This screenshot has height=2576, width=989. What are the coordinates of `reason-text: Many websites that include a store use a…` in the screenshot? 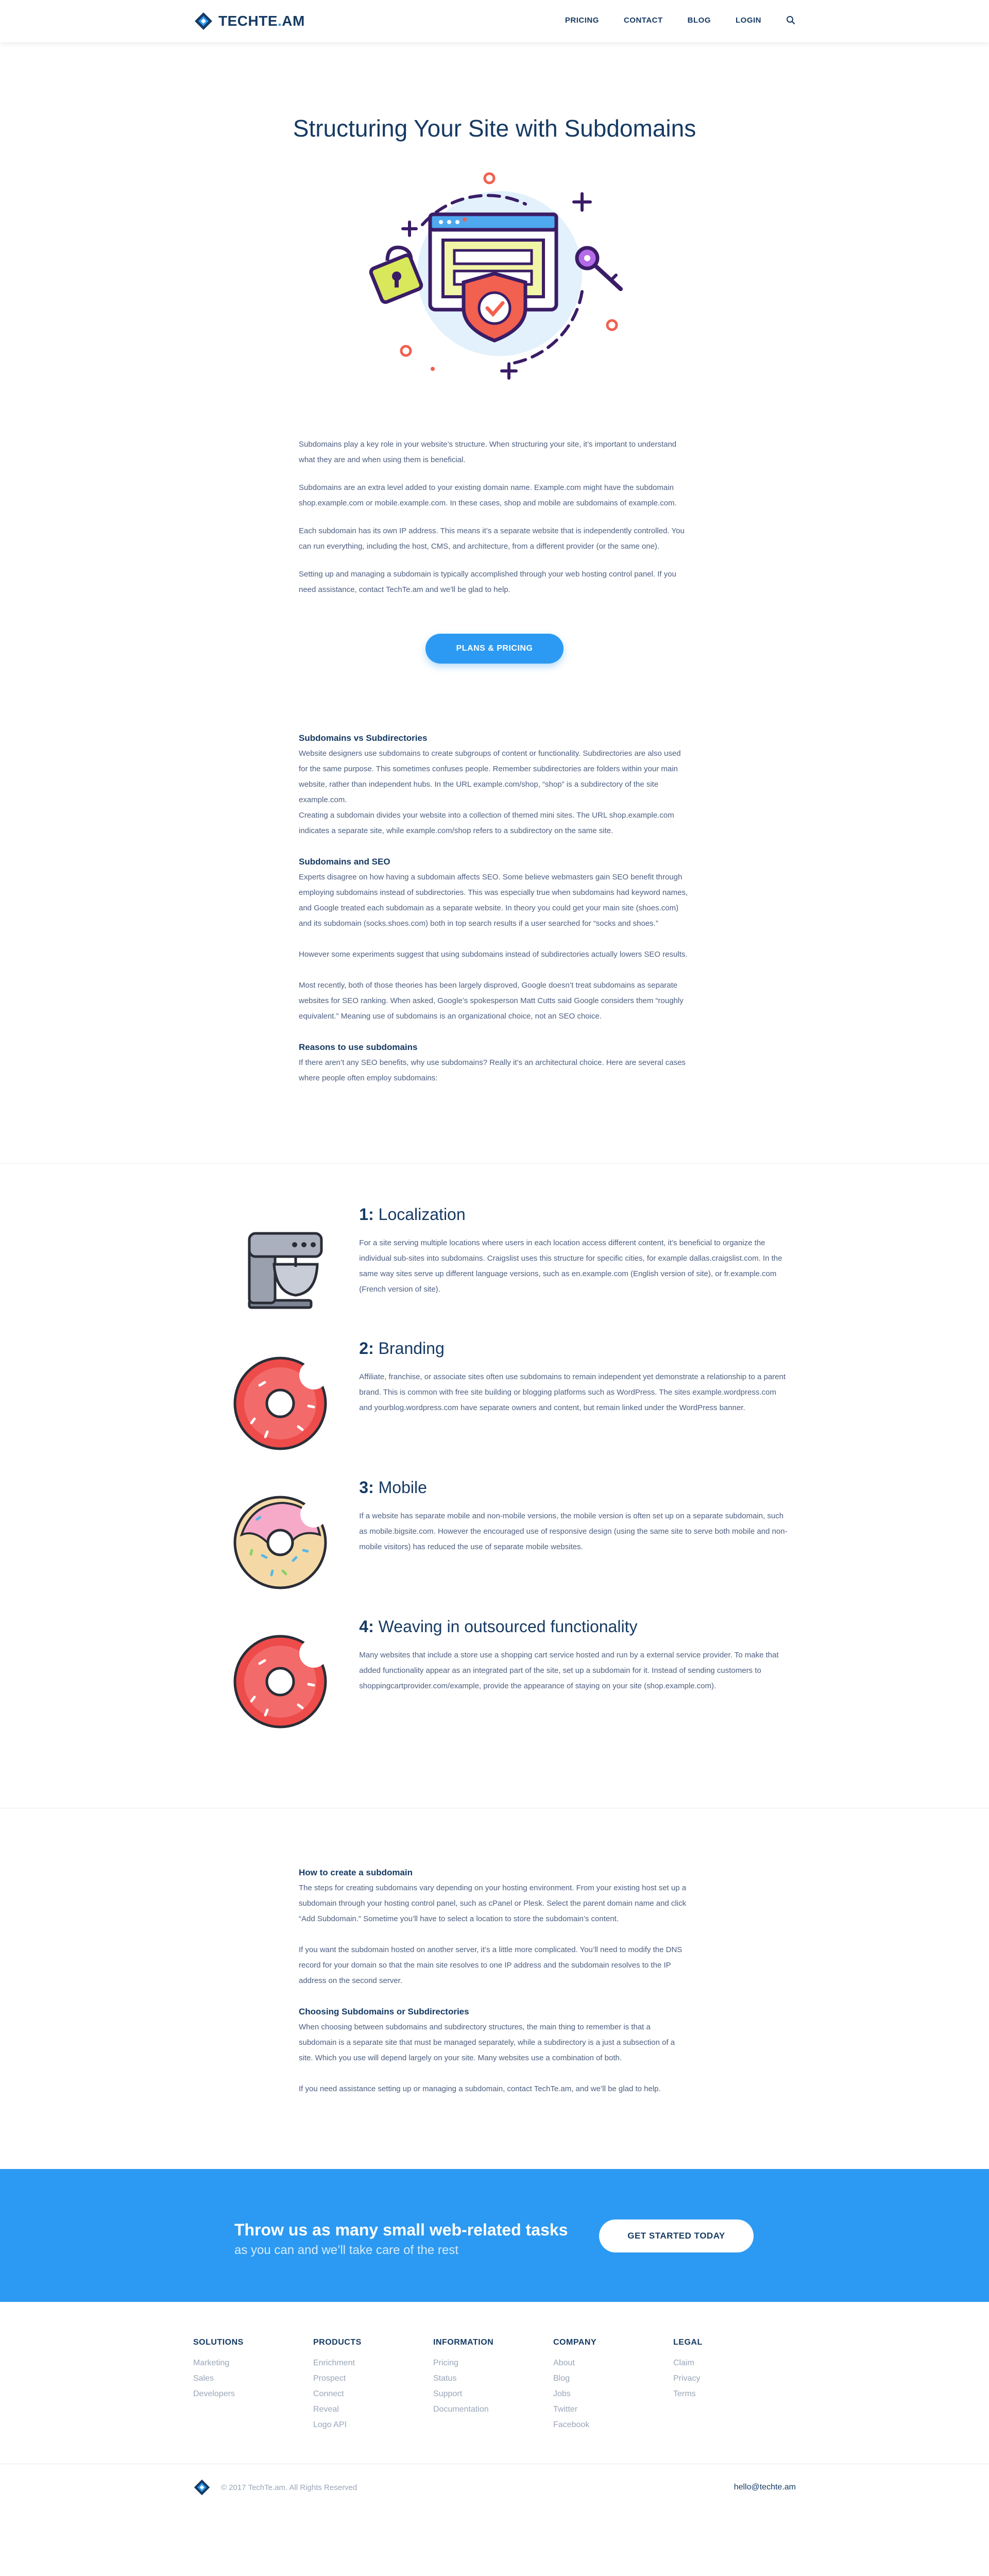 It's located at (569, 1670).